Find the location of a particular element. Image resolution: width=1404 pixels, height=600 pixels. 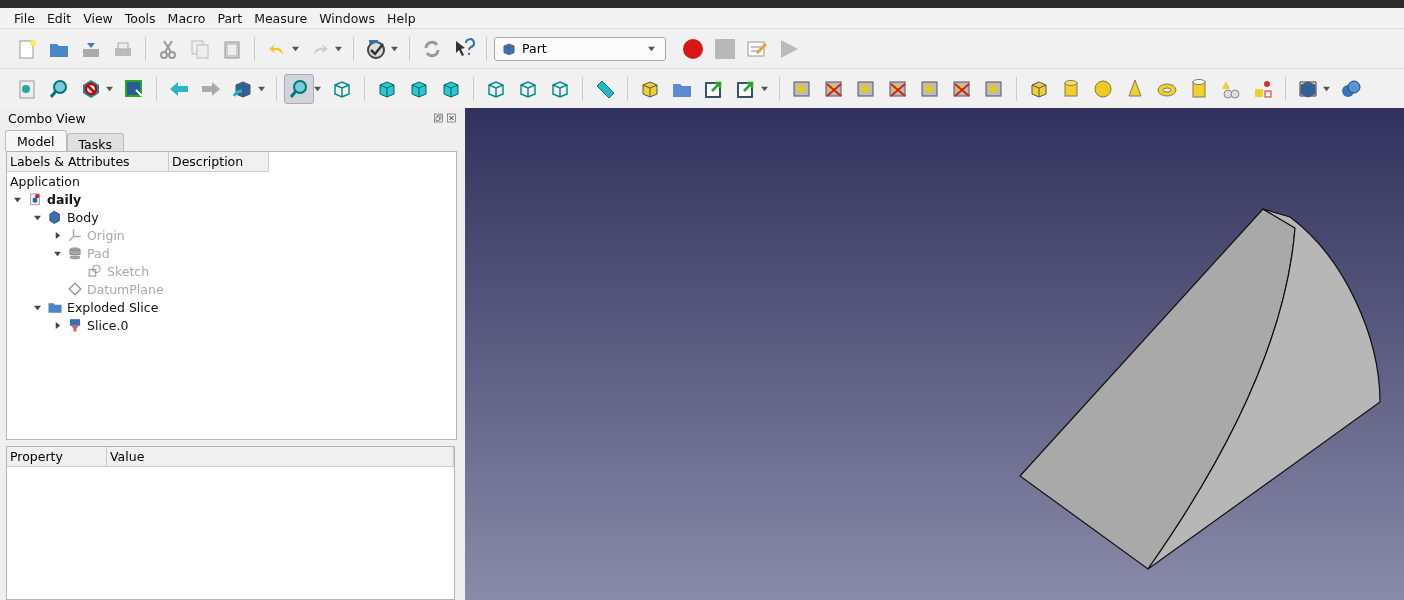

panel-title: Combo View is located at coordinates (47, 118).